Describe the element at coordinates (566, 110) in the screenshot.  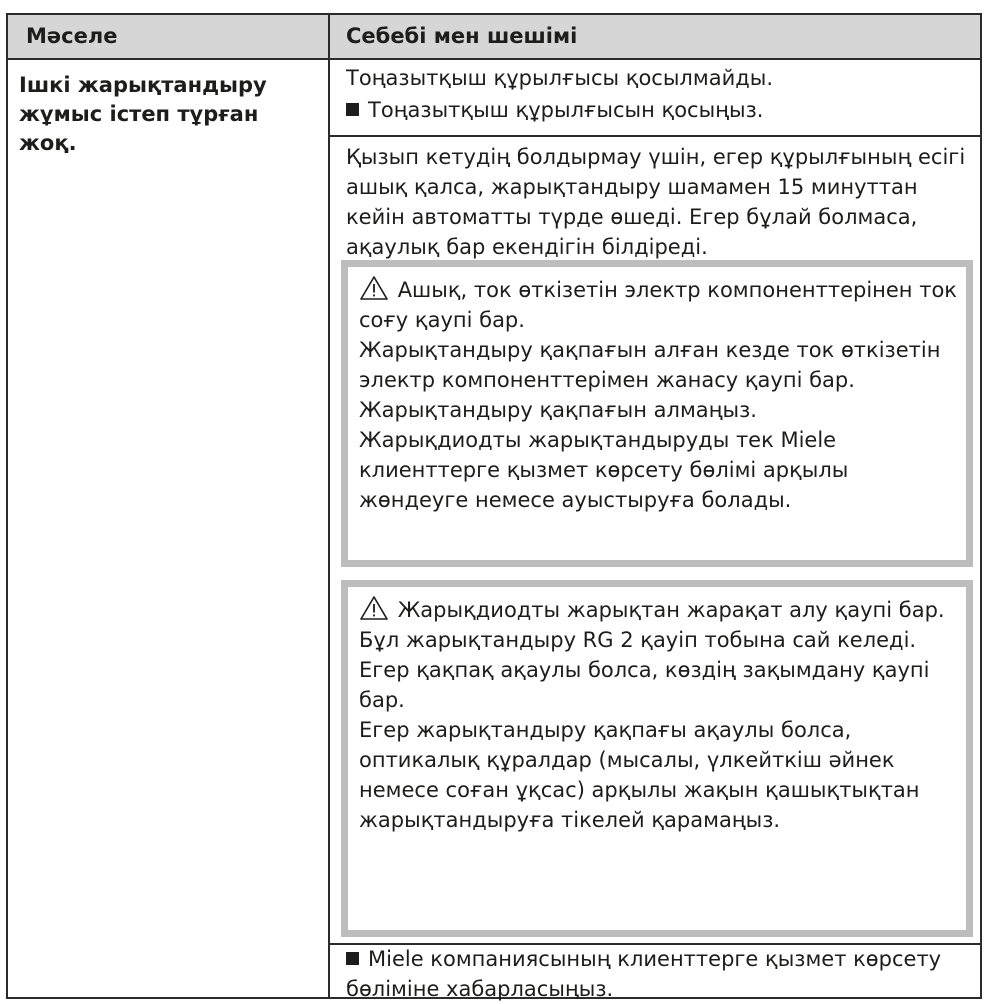
I see `cause1-action-label: Тоңазытқыш құрылғысын қосыңыз.` at that location.